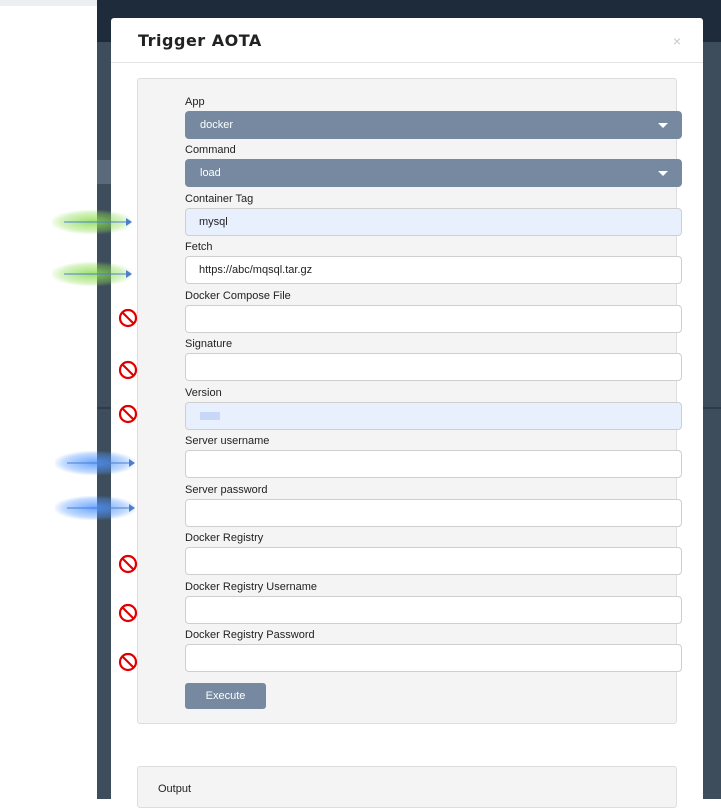 The height and width of the screenshot is (808, 721). I want to click on container-tag-value: mysql, so click(213, 222).